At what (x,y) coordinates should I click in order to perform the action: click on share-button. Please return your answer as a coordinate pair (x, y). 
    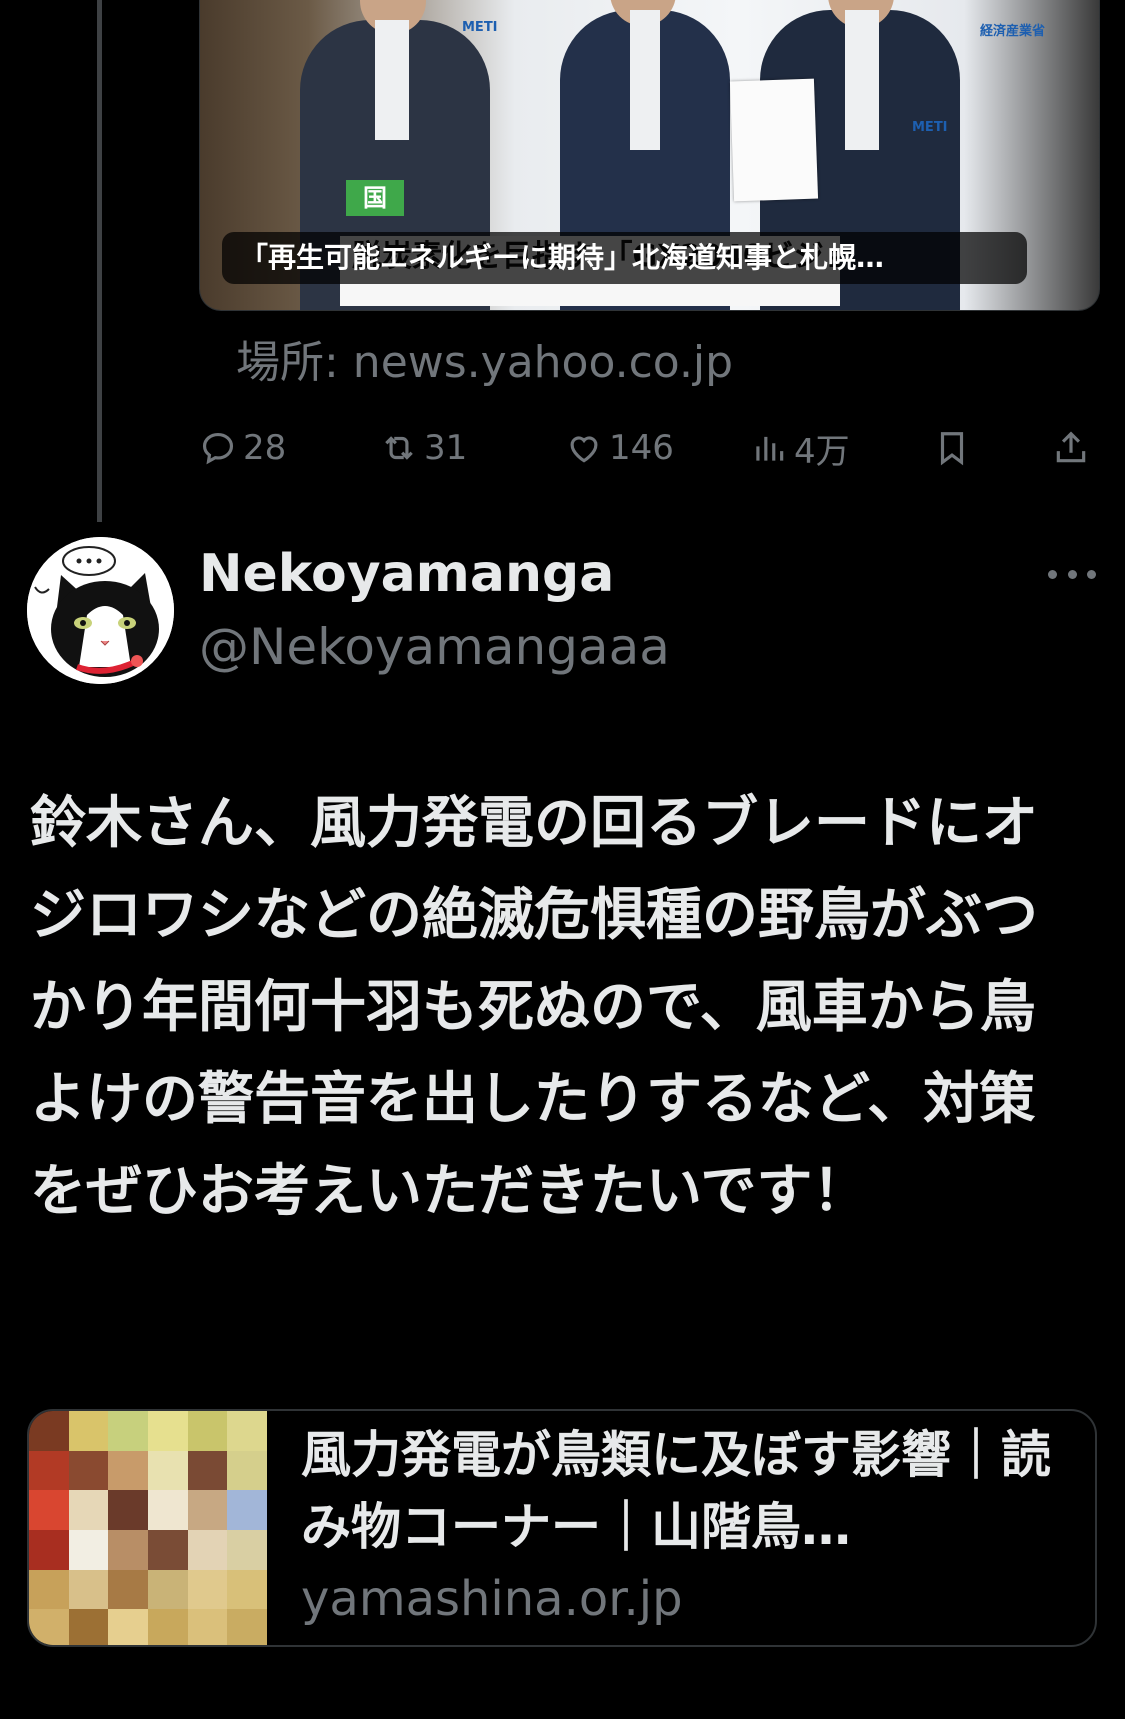
    Looking at the image, I should click on (1074, 448).